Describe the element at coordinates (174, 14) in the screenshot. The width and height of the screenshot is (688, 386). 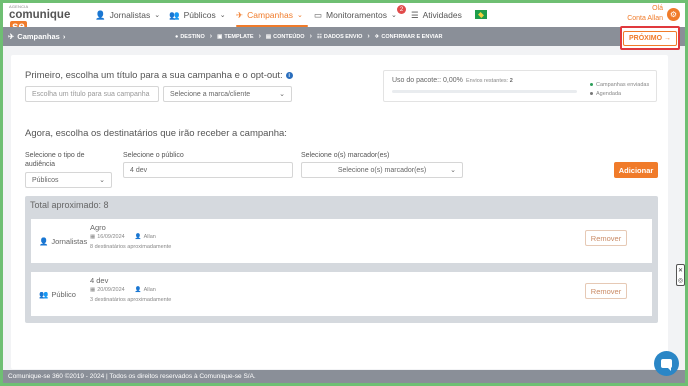
I see `users-icon: 👥` at that location.